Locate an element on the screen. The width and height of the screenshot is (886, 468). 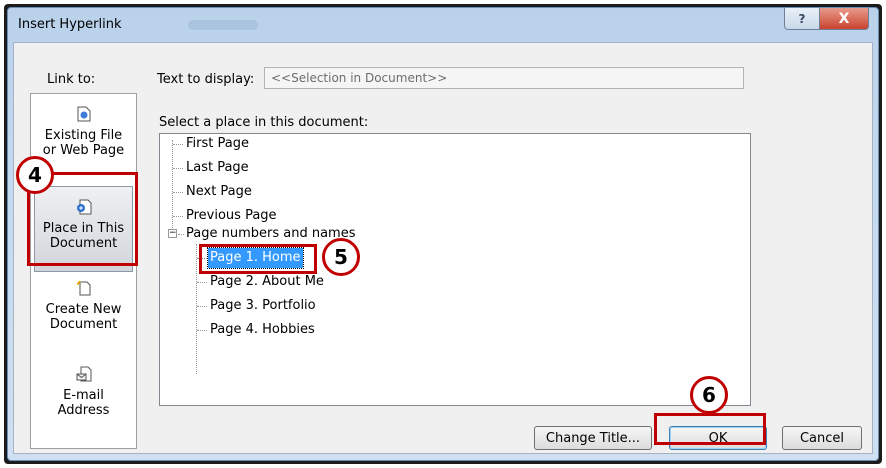
place-new-line1: Create New is located at coordinates (83, 309).